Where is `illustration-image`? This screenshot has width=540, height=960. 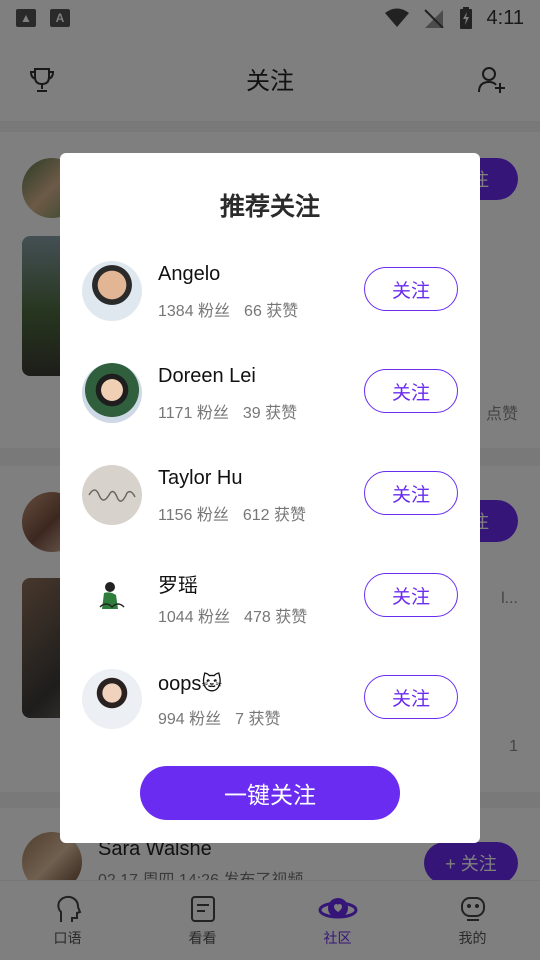
illustration-image is located at coordinates (112, 595).